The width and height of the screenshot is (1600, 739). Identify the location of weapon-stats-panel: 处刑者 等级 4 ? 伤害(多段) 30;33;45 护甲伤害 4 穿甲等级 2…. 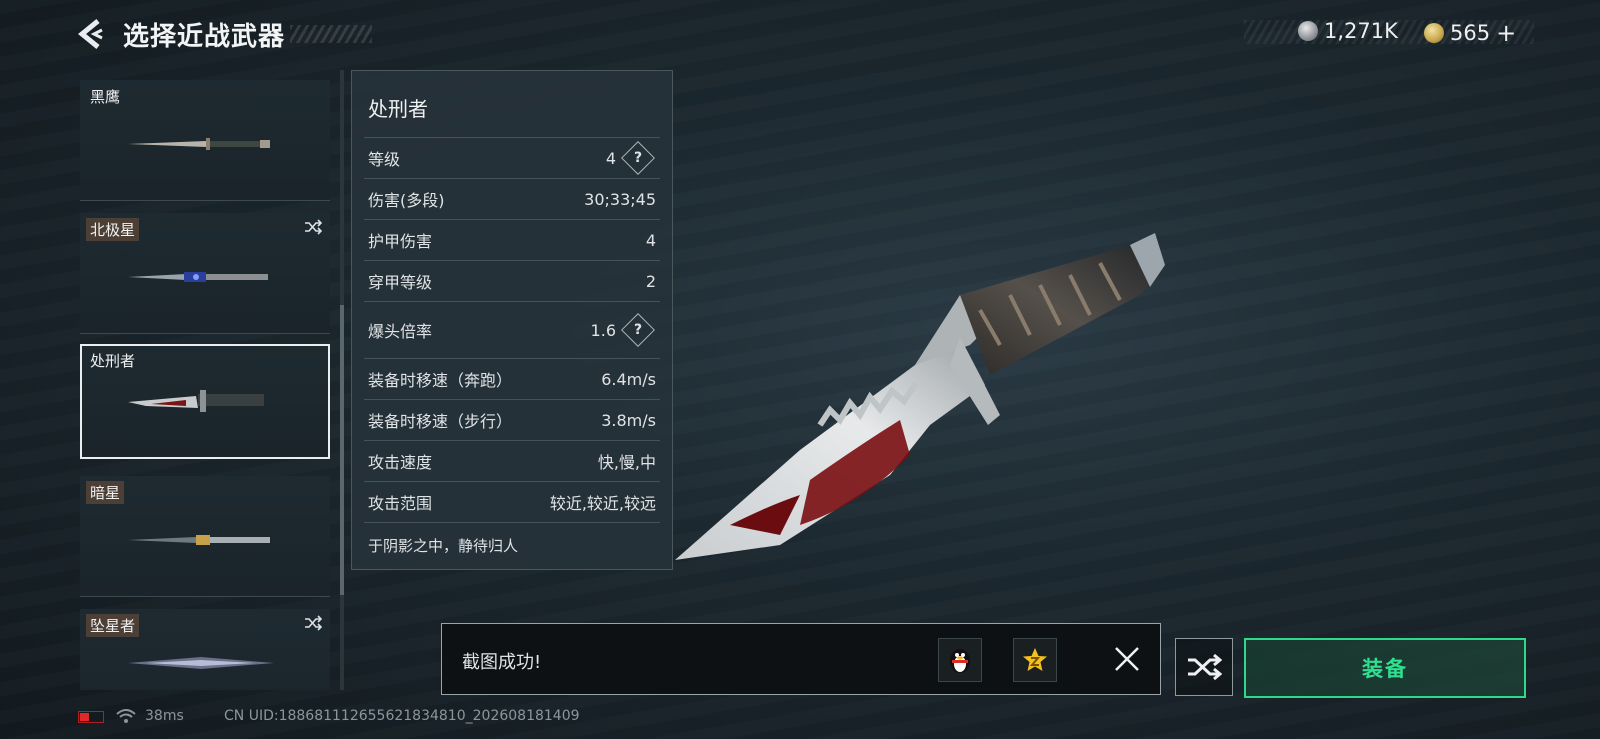
(512, 320).